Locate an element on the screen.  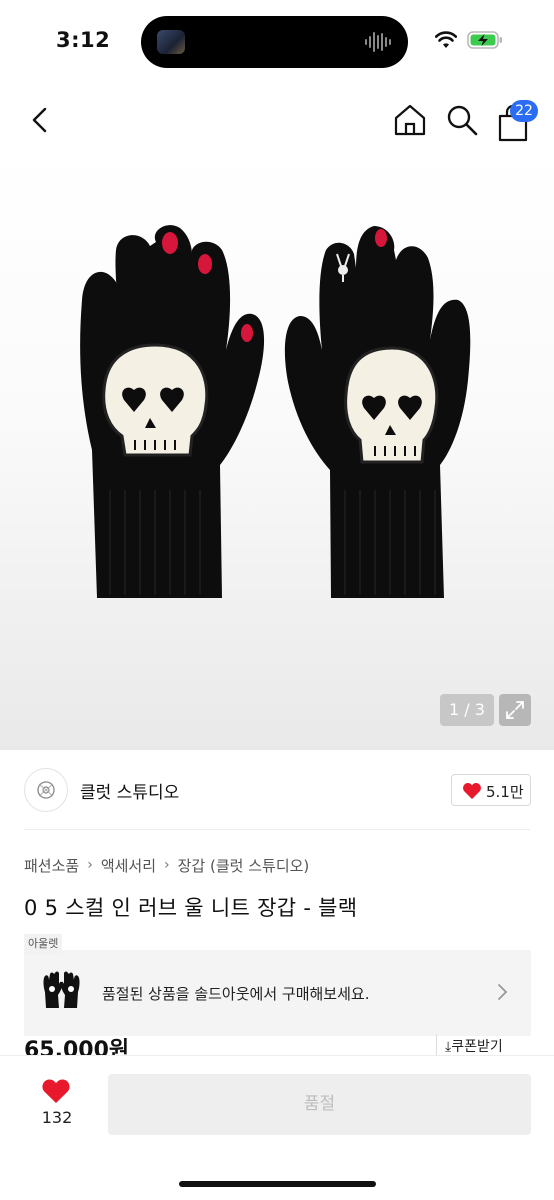
soldout-banner-text: 품절된 상품을 솔드아웃에서 구매해보세요. is located at coordinates (236, 994).